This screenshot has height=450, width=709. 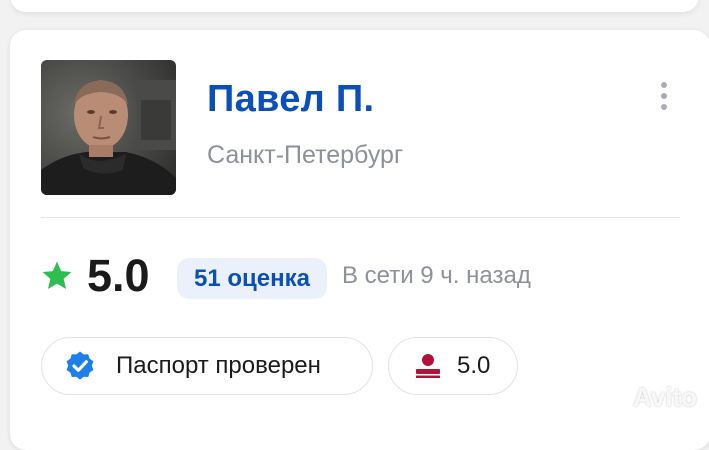 I want to click on avatar, so click(x=108, y=127).